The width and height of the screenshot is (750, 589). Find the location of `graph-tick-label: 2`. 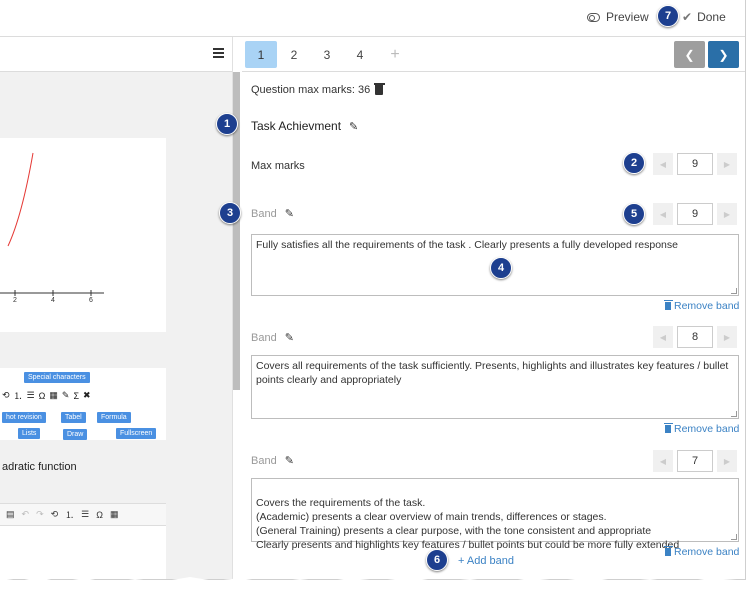

graph-tick-label: 2 is located at coordinates (15, 300).